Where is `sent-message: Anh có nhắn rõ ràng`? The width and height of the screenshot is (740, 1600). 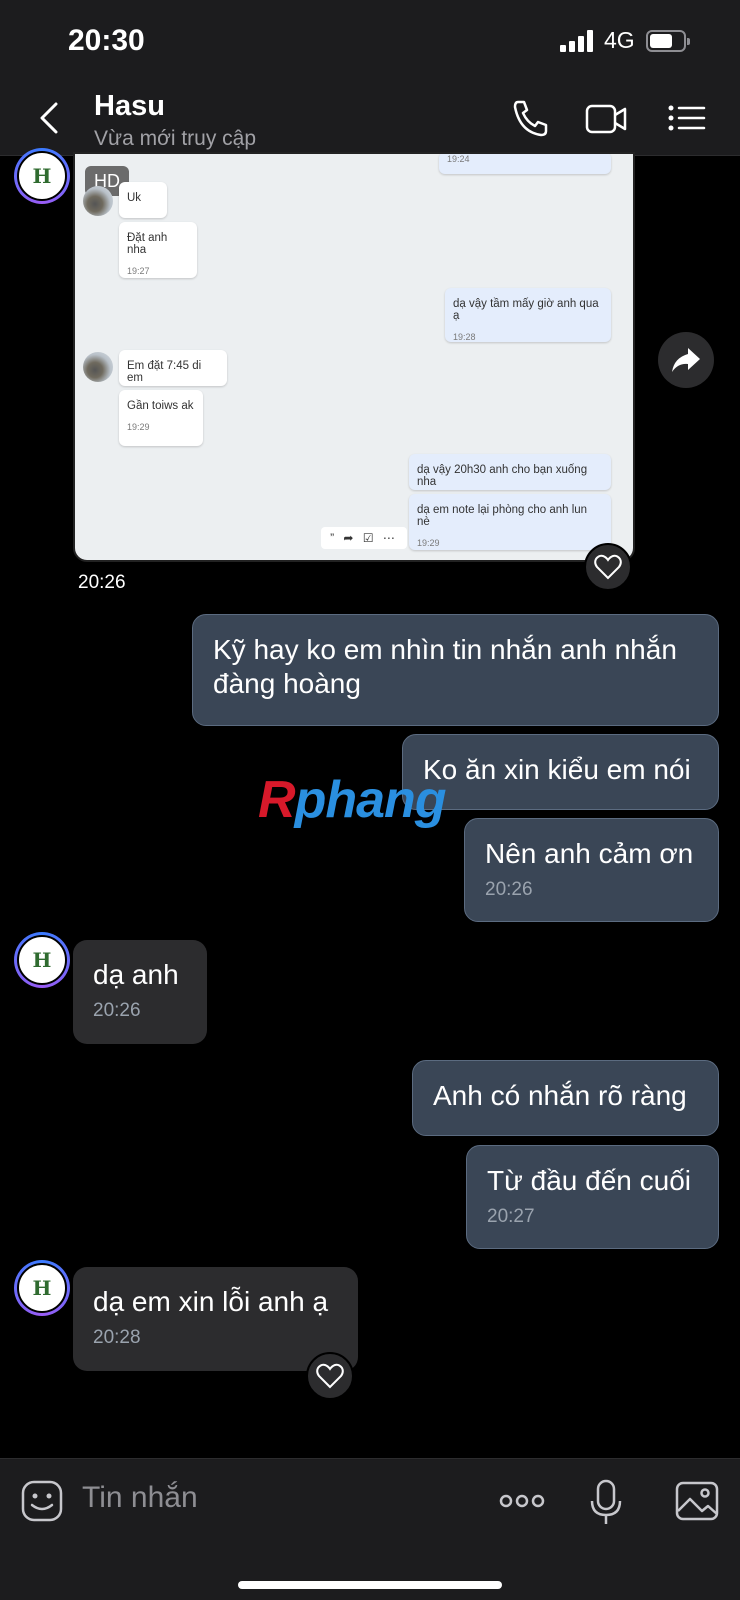
sent-message: Anh có nhắn rõ ràng is located at coordinates (565, 1098).